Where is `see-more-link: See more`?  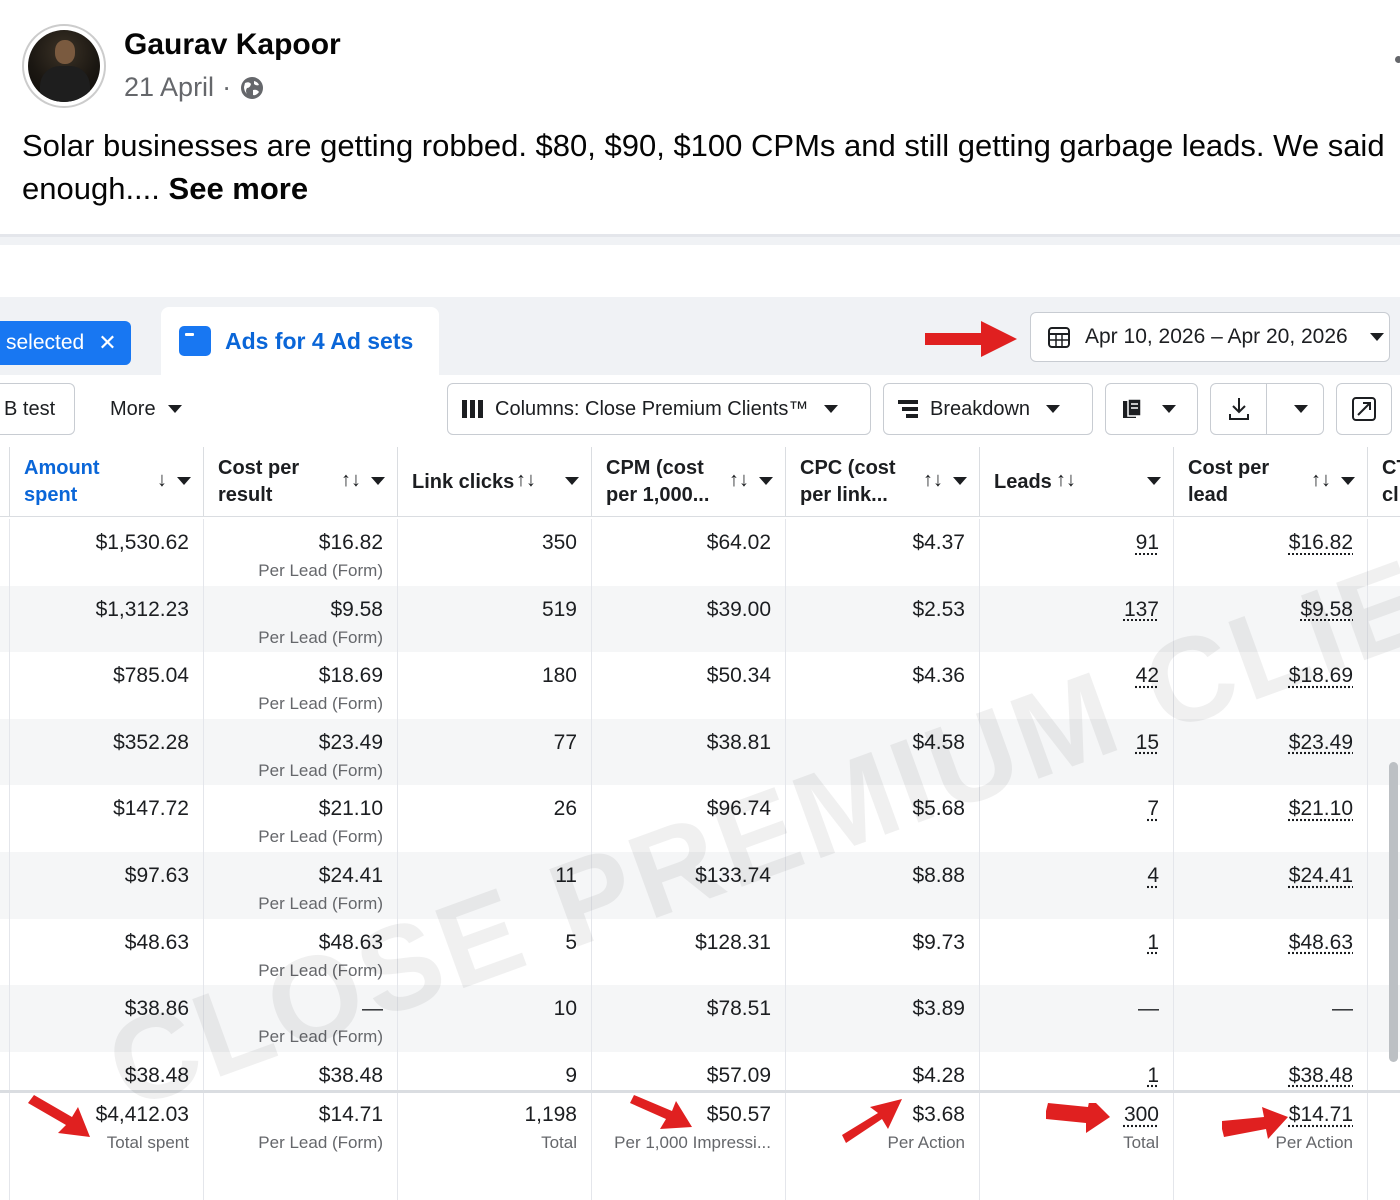 see-more-link: See more is located at coordinates (239, 188).